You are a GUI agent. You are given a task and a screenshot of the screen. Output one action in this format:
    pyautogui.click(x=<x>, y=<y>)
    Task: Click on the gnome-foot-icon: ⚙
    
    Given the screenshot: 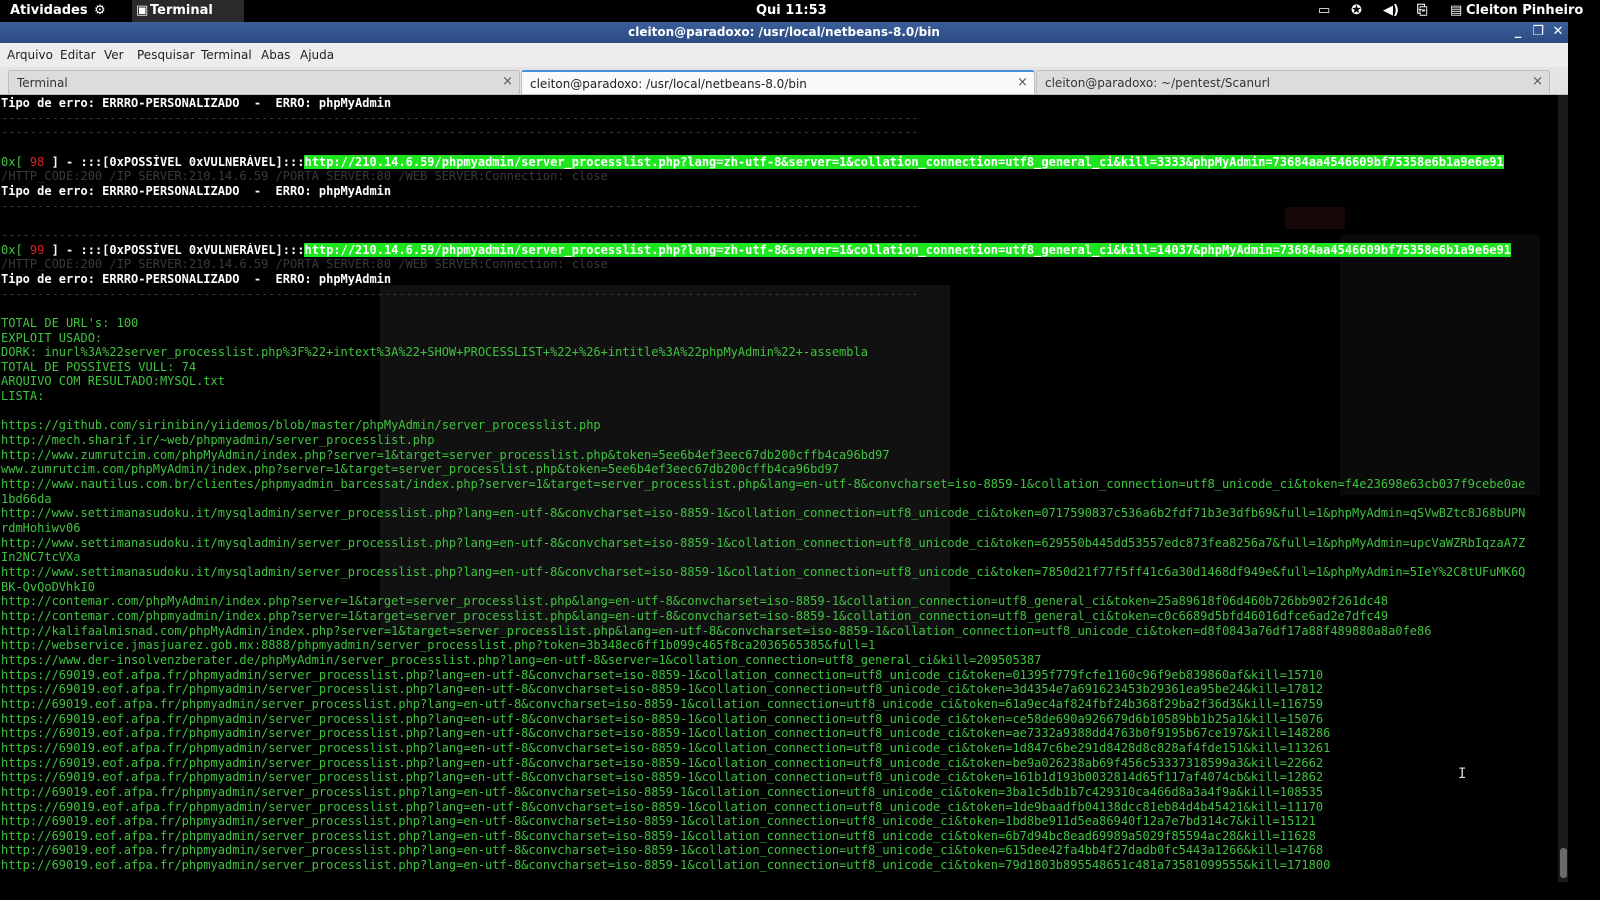 What is the action you would take?
    pyautogui.click(x=100, y=10)
    